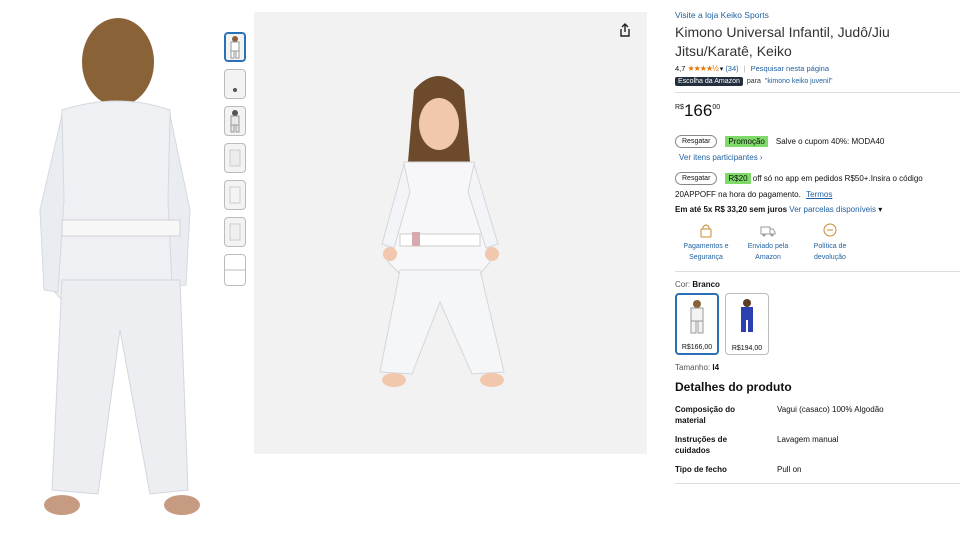  I want to click on feature-label-line1: Pagamentos e, so click(706, 246).